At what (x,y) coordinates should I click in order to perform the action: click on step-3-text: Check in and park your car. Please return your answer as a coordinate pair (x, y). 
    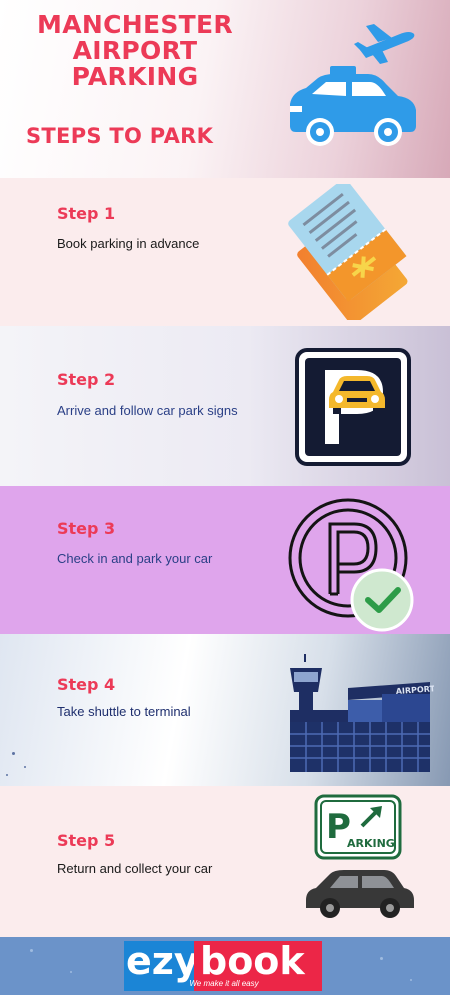
    Looking at the image, I should click on (135, 558).